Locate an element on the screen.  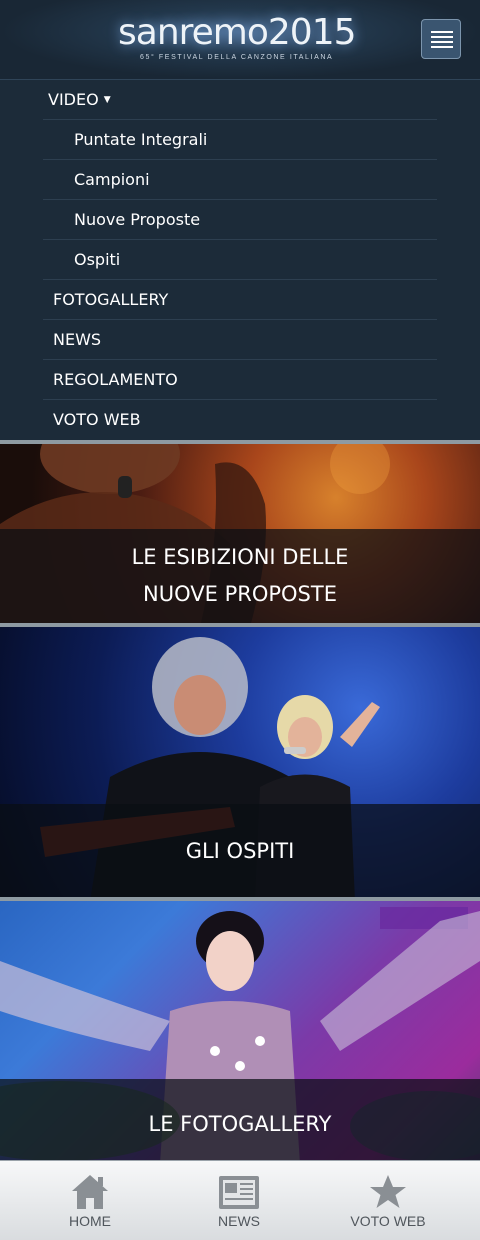
nav-item-video: VIDEO ▼ is located at coordinates (240, 100).